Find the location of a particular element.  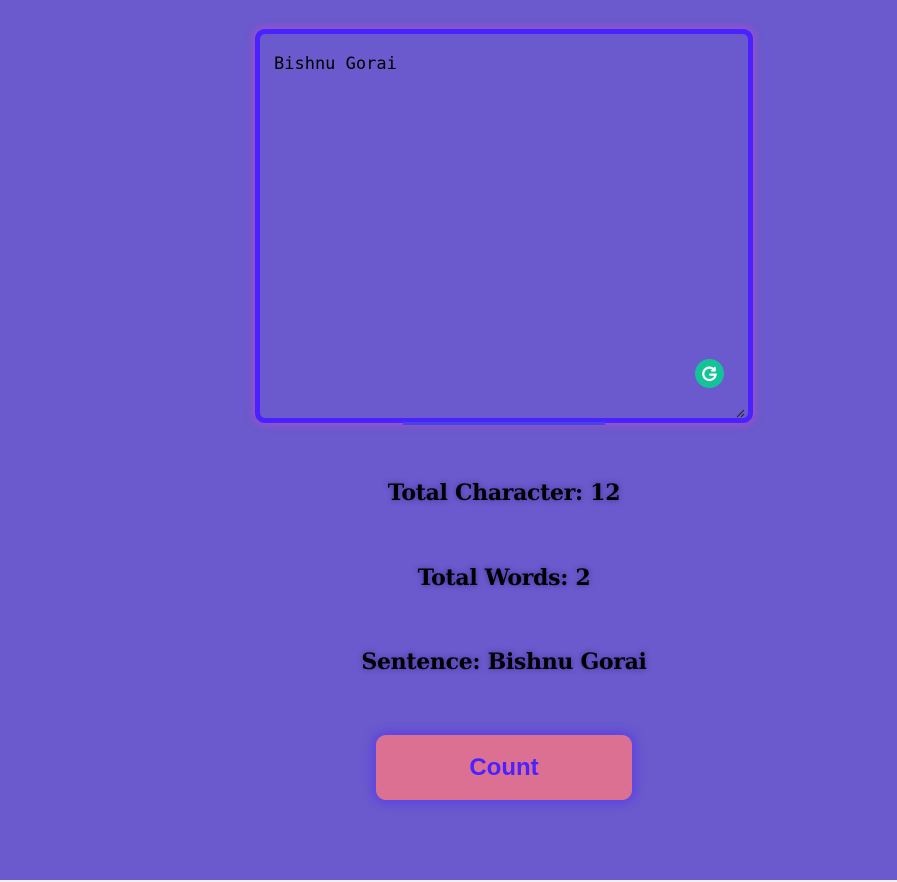

total-words-label: Total Words: 2 is located at coordinates (504, 578).